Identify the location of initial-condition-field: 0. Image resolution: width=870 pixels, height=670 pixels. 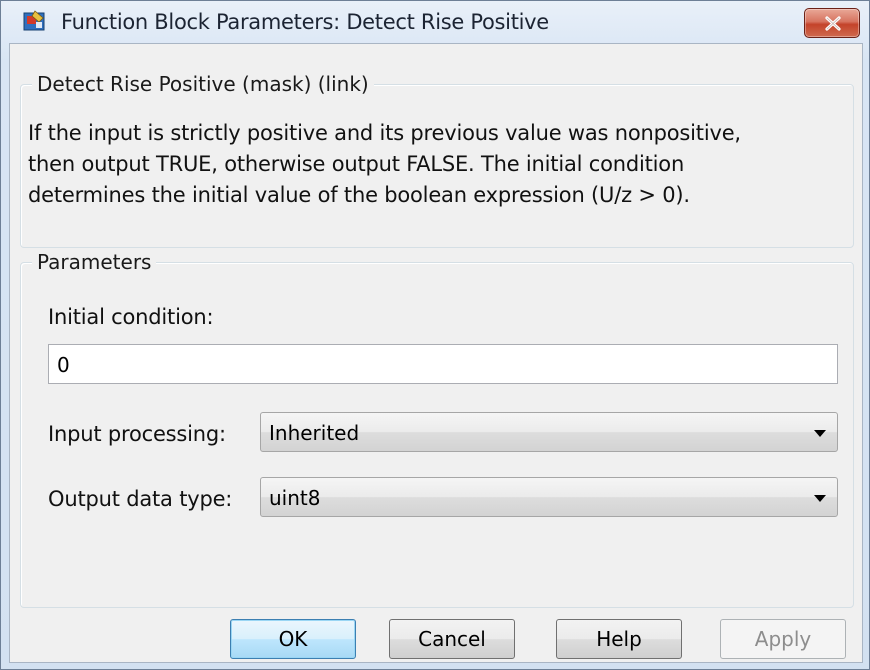
(443, 364).